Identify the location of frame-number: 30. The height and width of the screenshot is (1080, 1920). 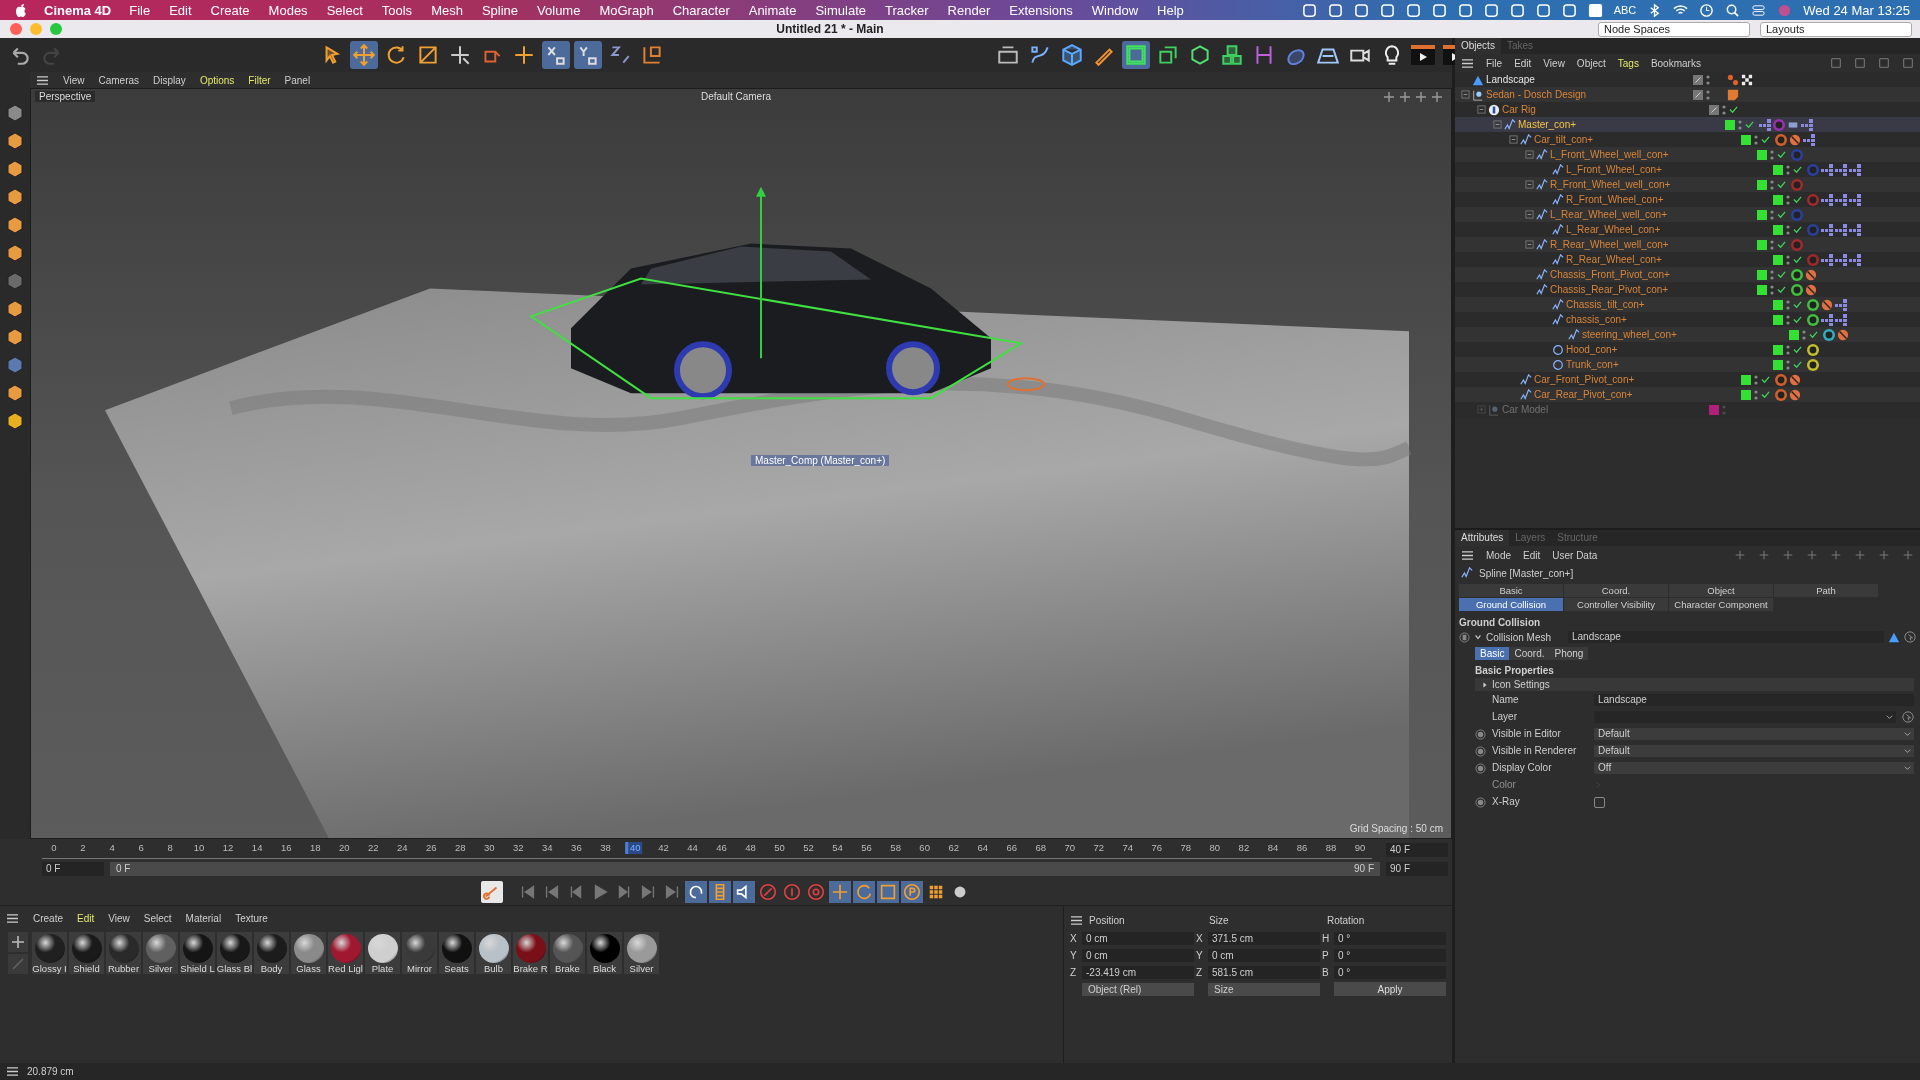
(489, 847).